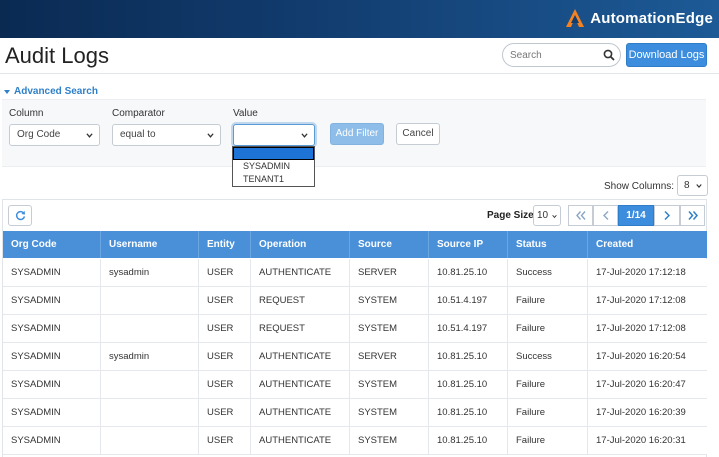 The image size is (719, 457). I want to click on cell-source-ip: 10.51.4.197, so click(468, 329).